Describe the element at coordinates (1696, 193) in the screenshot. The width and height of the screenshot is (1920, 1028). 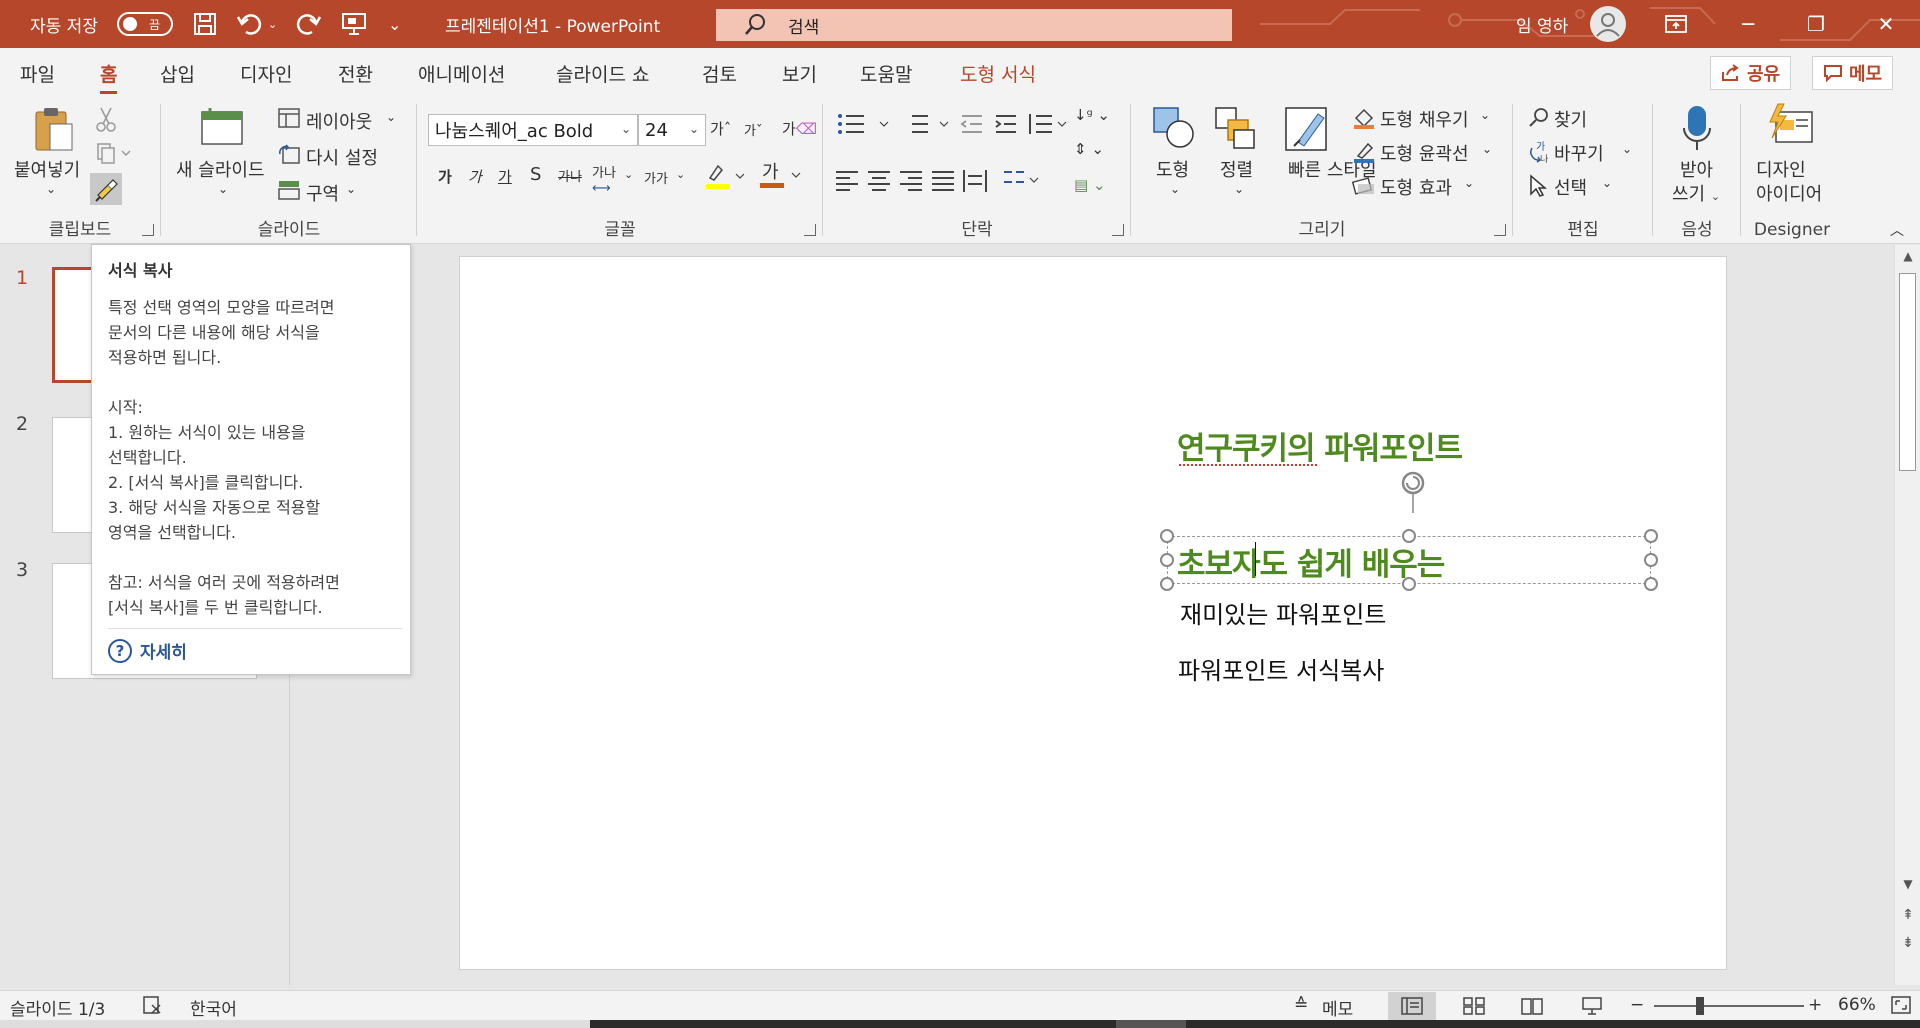
I see `dictate-label-2: 쓰기 ⌄` at that location.